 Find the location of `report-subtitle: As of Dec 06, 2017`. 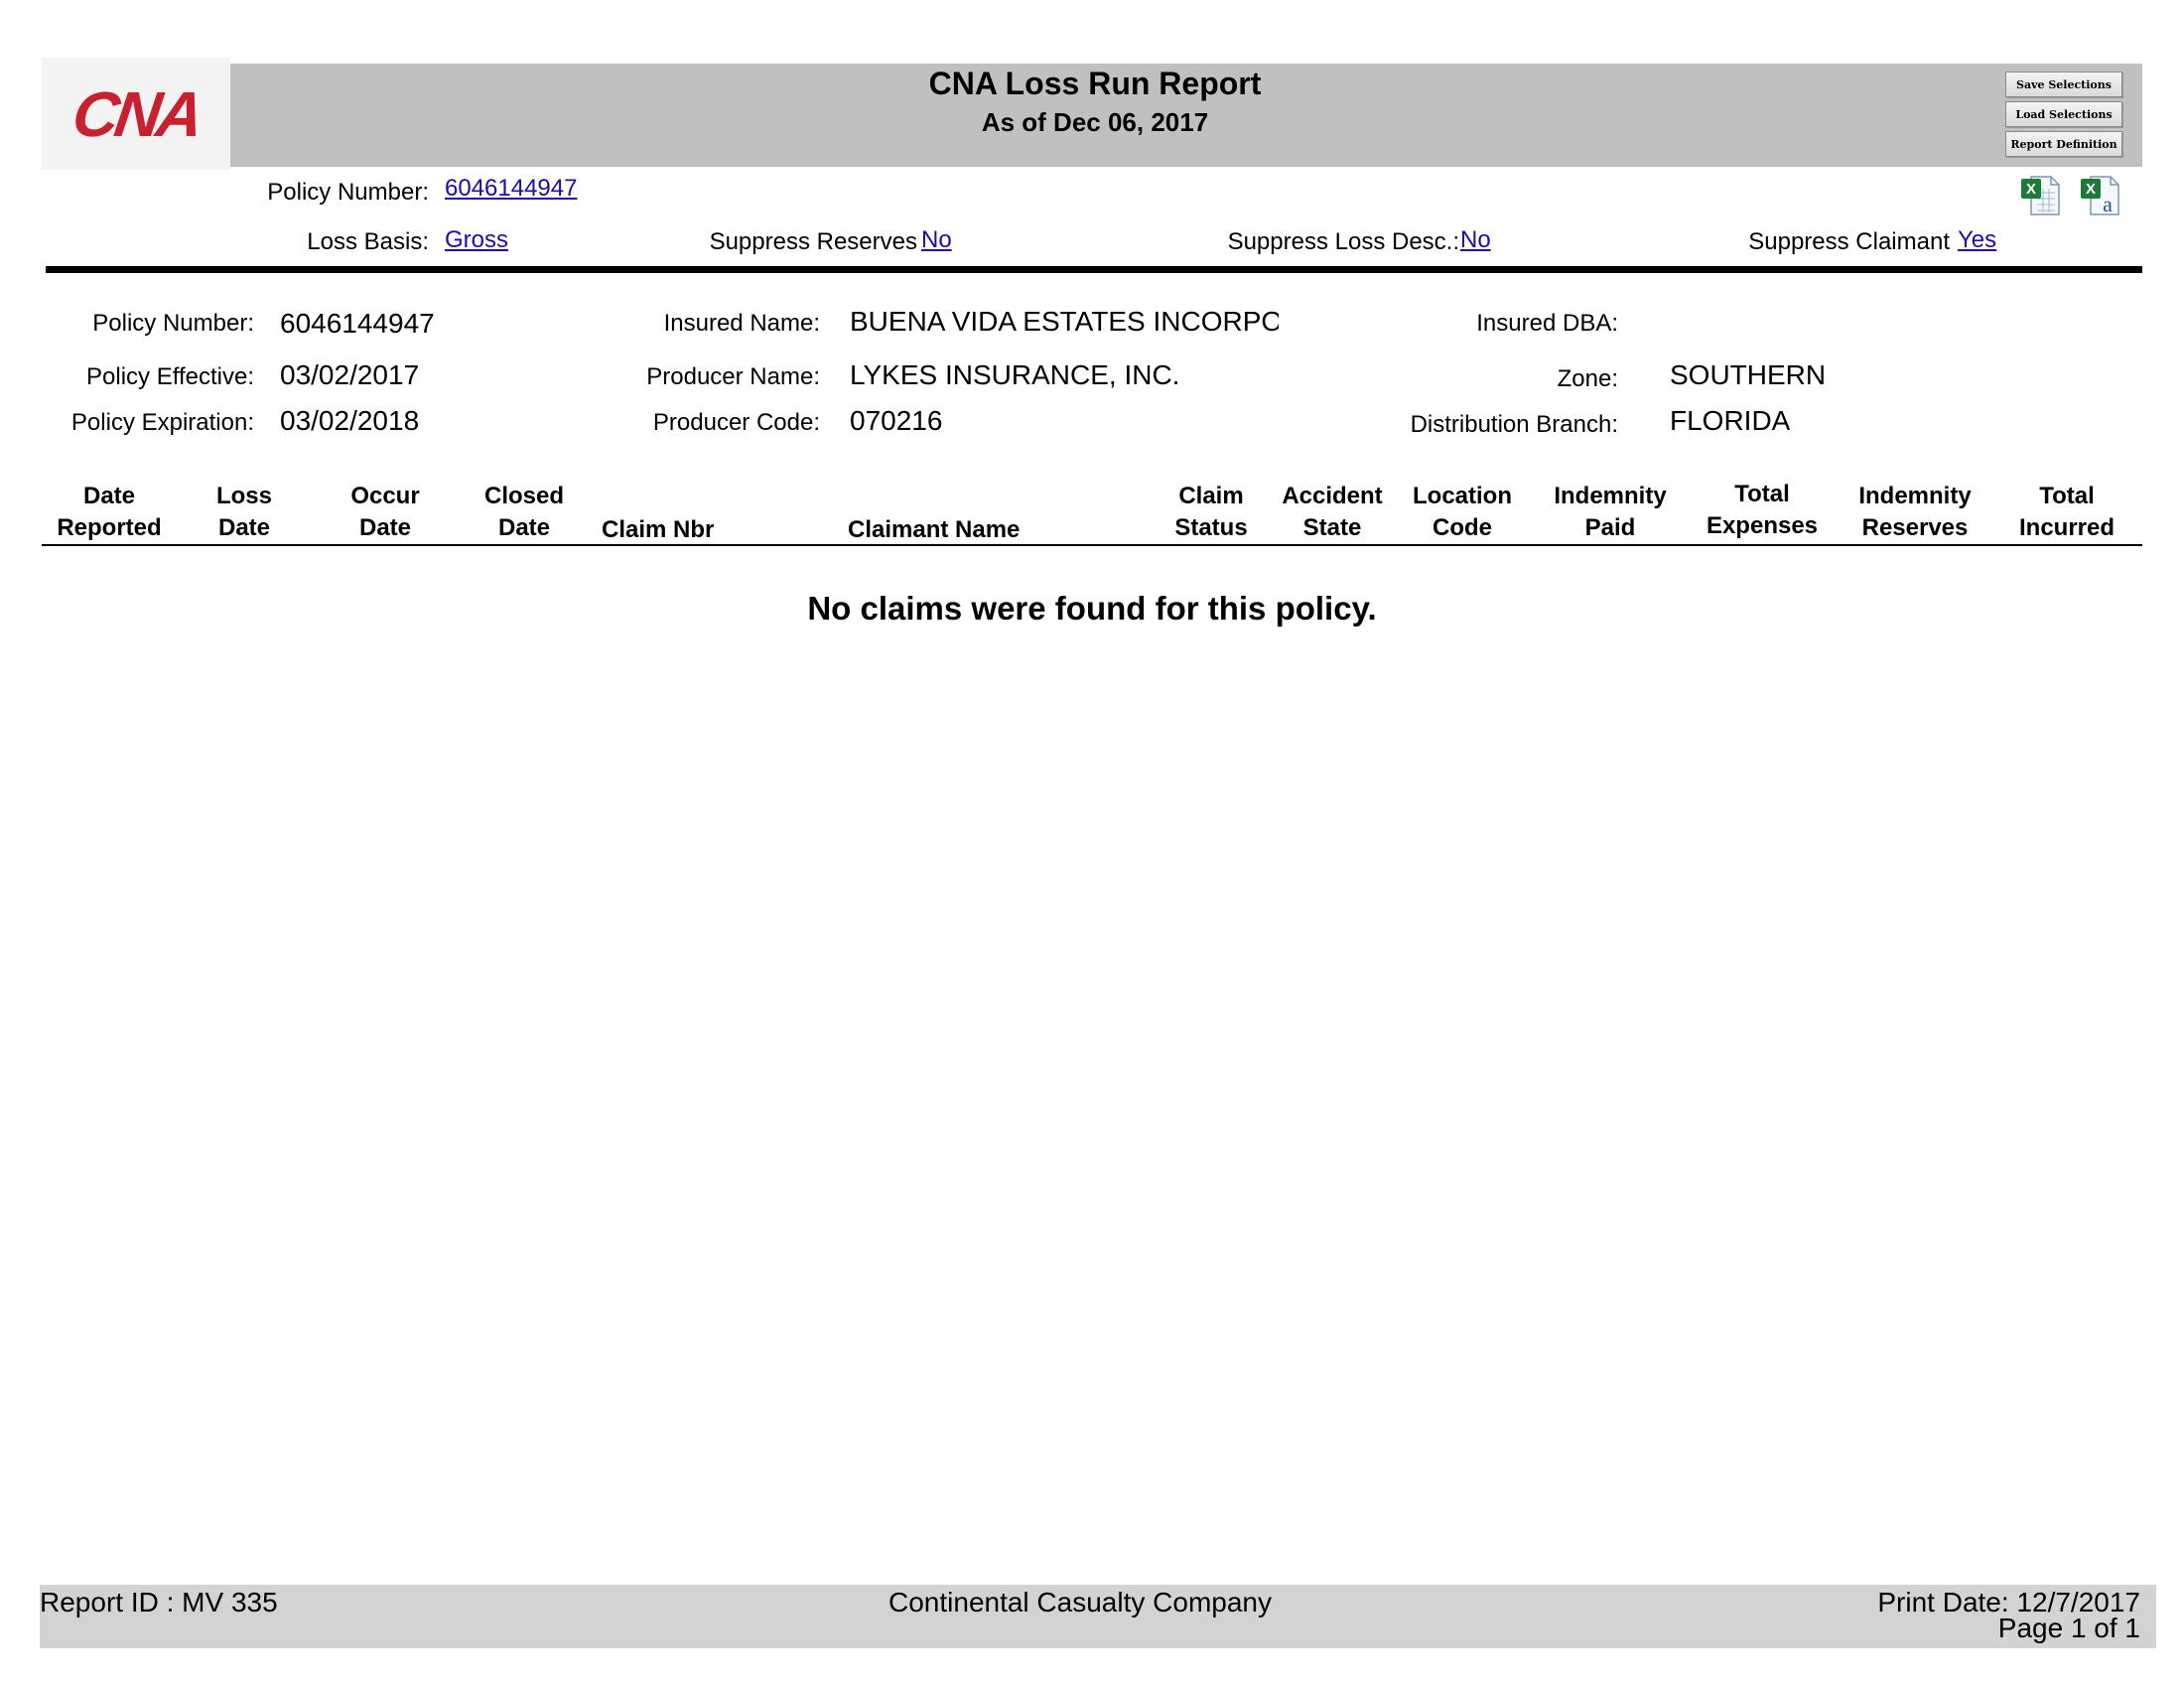

report-subtitle: As of Dec 06, 2017 is located at coordinates (1095, 122).